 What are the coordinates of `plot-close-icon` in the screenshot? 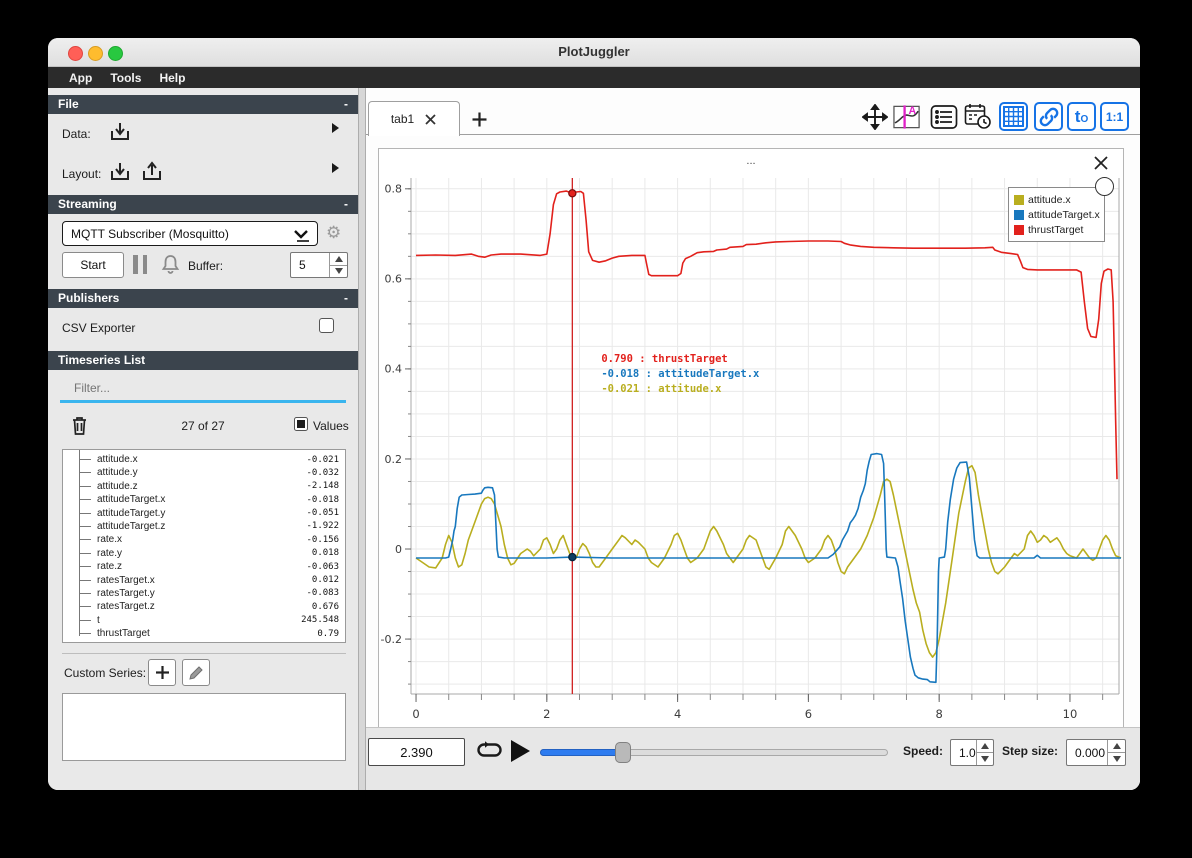 It's located at (1101, 163).